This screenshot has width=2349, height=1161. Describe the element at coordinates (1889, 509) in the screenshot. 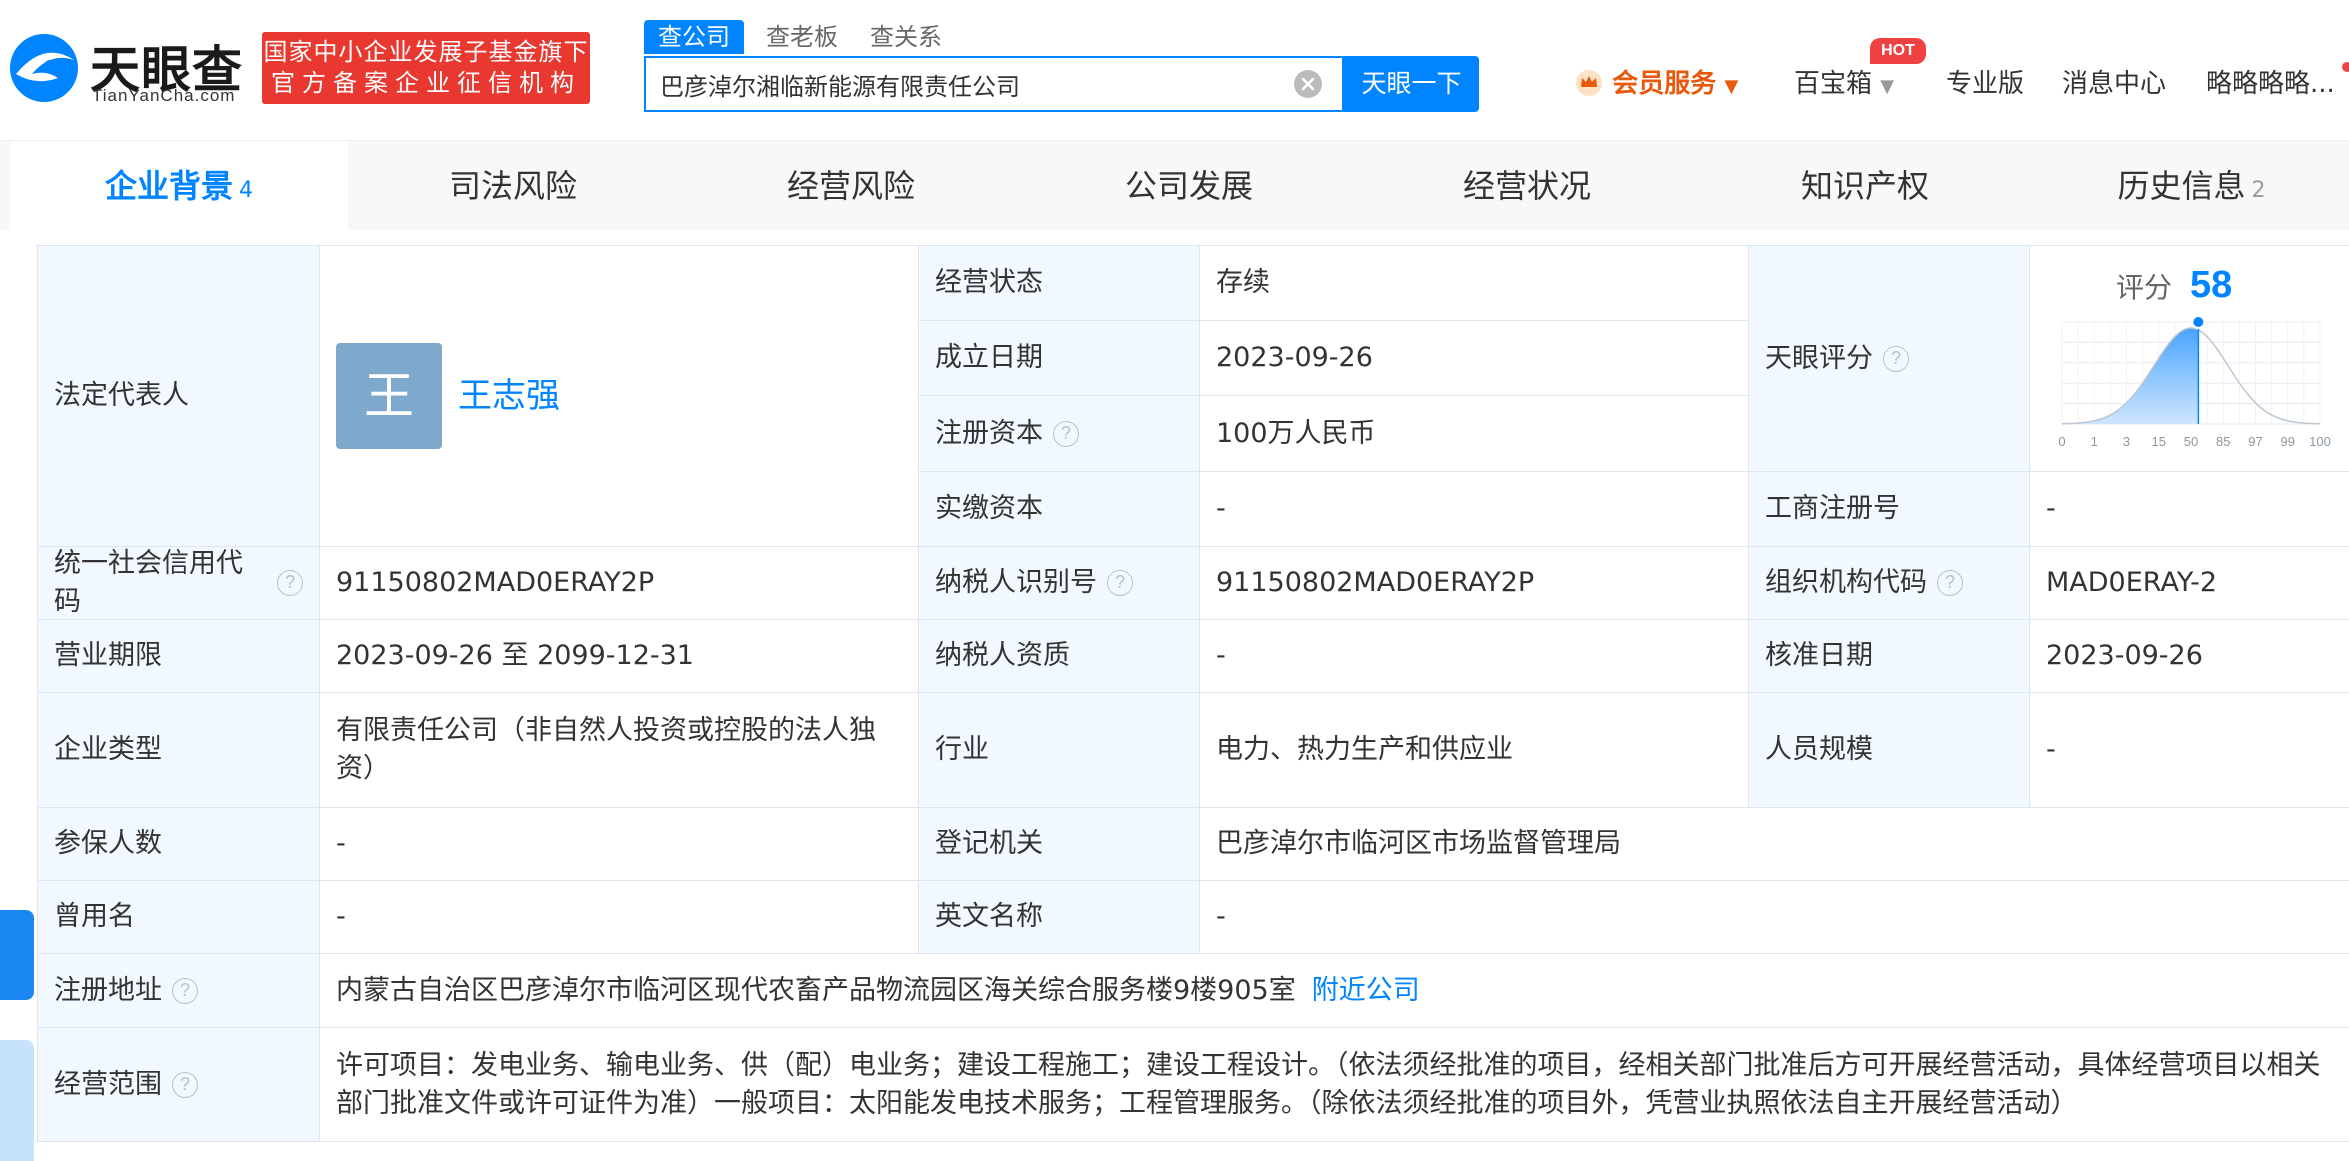

I see `biz-reg-no-label: 工商注册号` at that location.